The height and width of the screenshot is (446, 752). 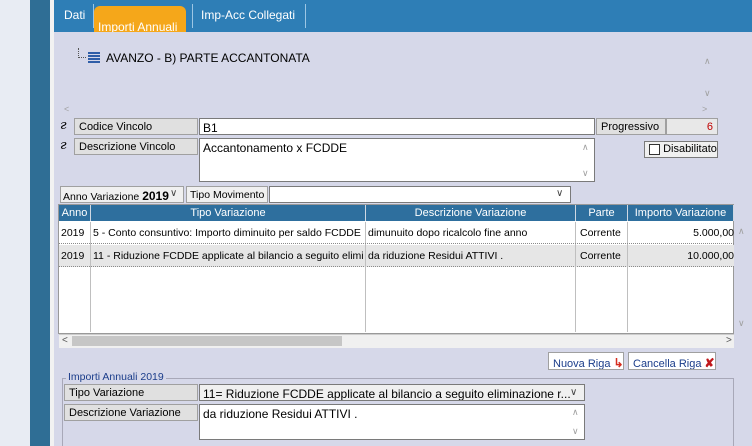 I want to click on tipo-movimento-label: Tipo Movimento, so click(x=227, y=194).